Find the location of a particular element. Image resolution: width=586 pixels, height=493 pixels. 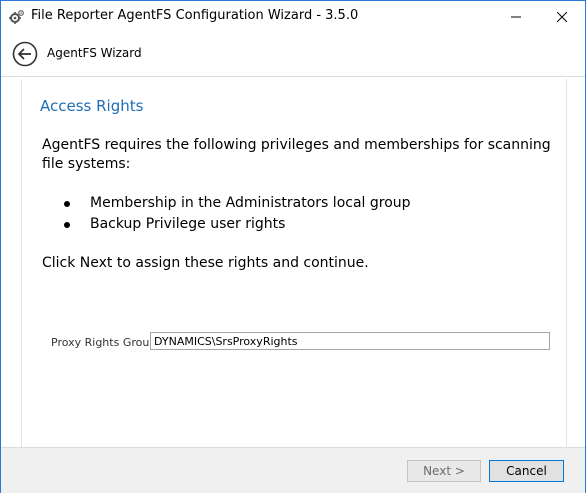

back-arrow-icon is located at coordinates (25, 54).